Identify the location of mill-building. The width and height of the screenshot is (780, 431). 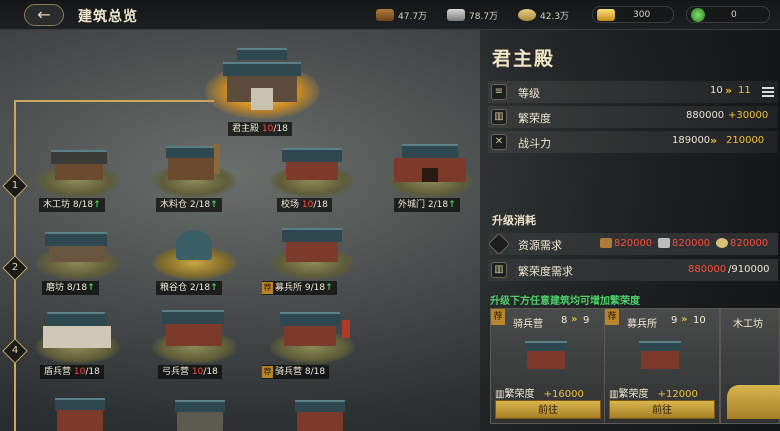
(77, 252).